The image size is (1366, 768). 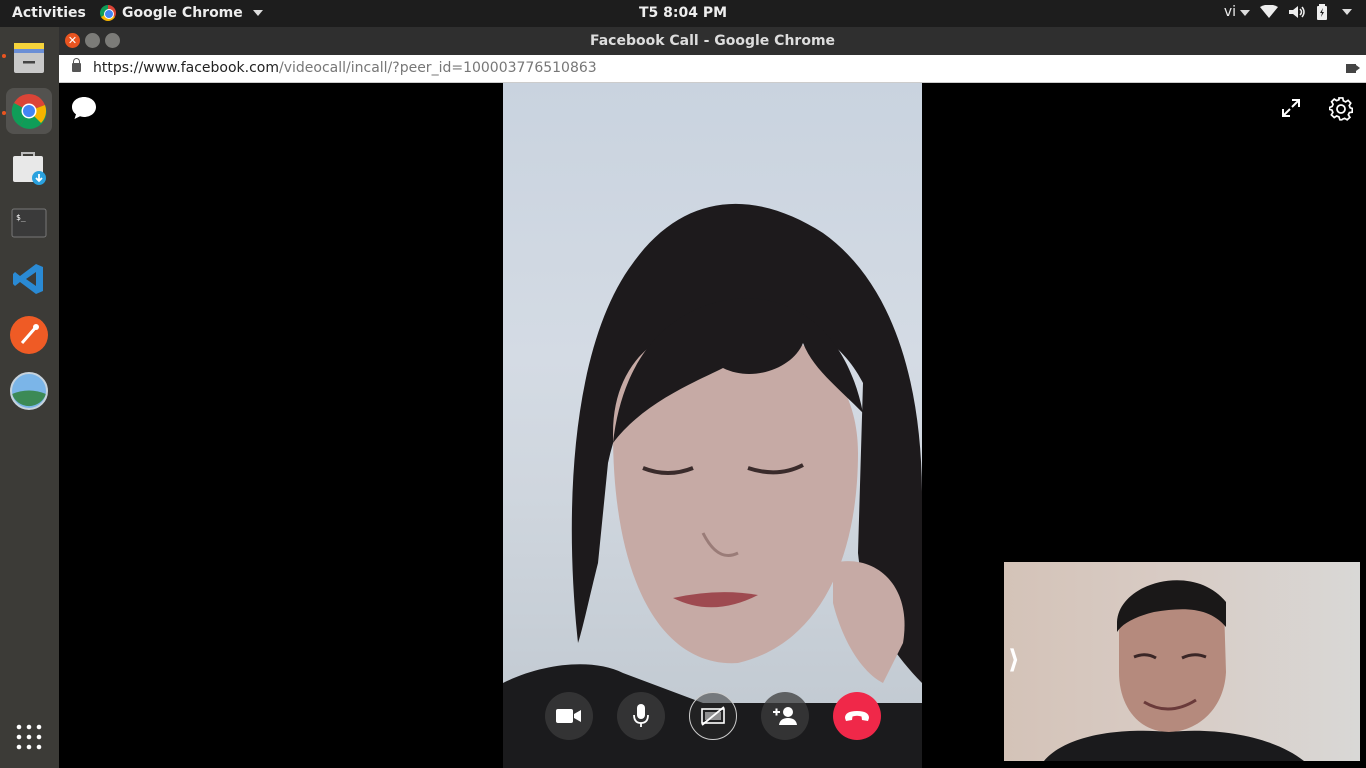 What do you see at coordinates (1297, 12) in the screenshot?
I see `volume-icon` at bounding box center [1297, 12].